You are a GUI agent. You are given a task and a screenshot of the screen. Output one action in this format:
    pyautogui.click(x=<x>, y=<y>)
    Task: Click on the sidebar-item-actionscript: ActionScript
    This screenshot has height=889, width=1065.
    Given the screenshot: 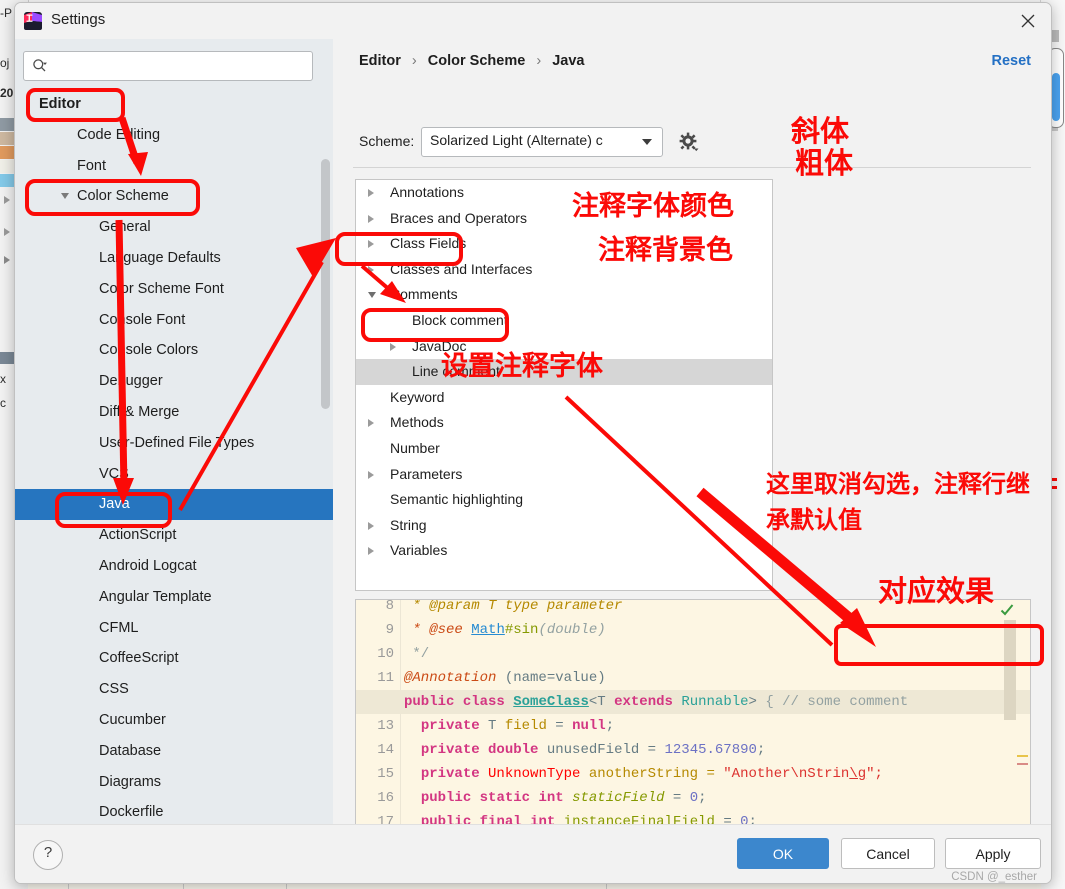 What is the action you would take?
    pyautogui.click(x=174, y=535)
    